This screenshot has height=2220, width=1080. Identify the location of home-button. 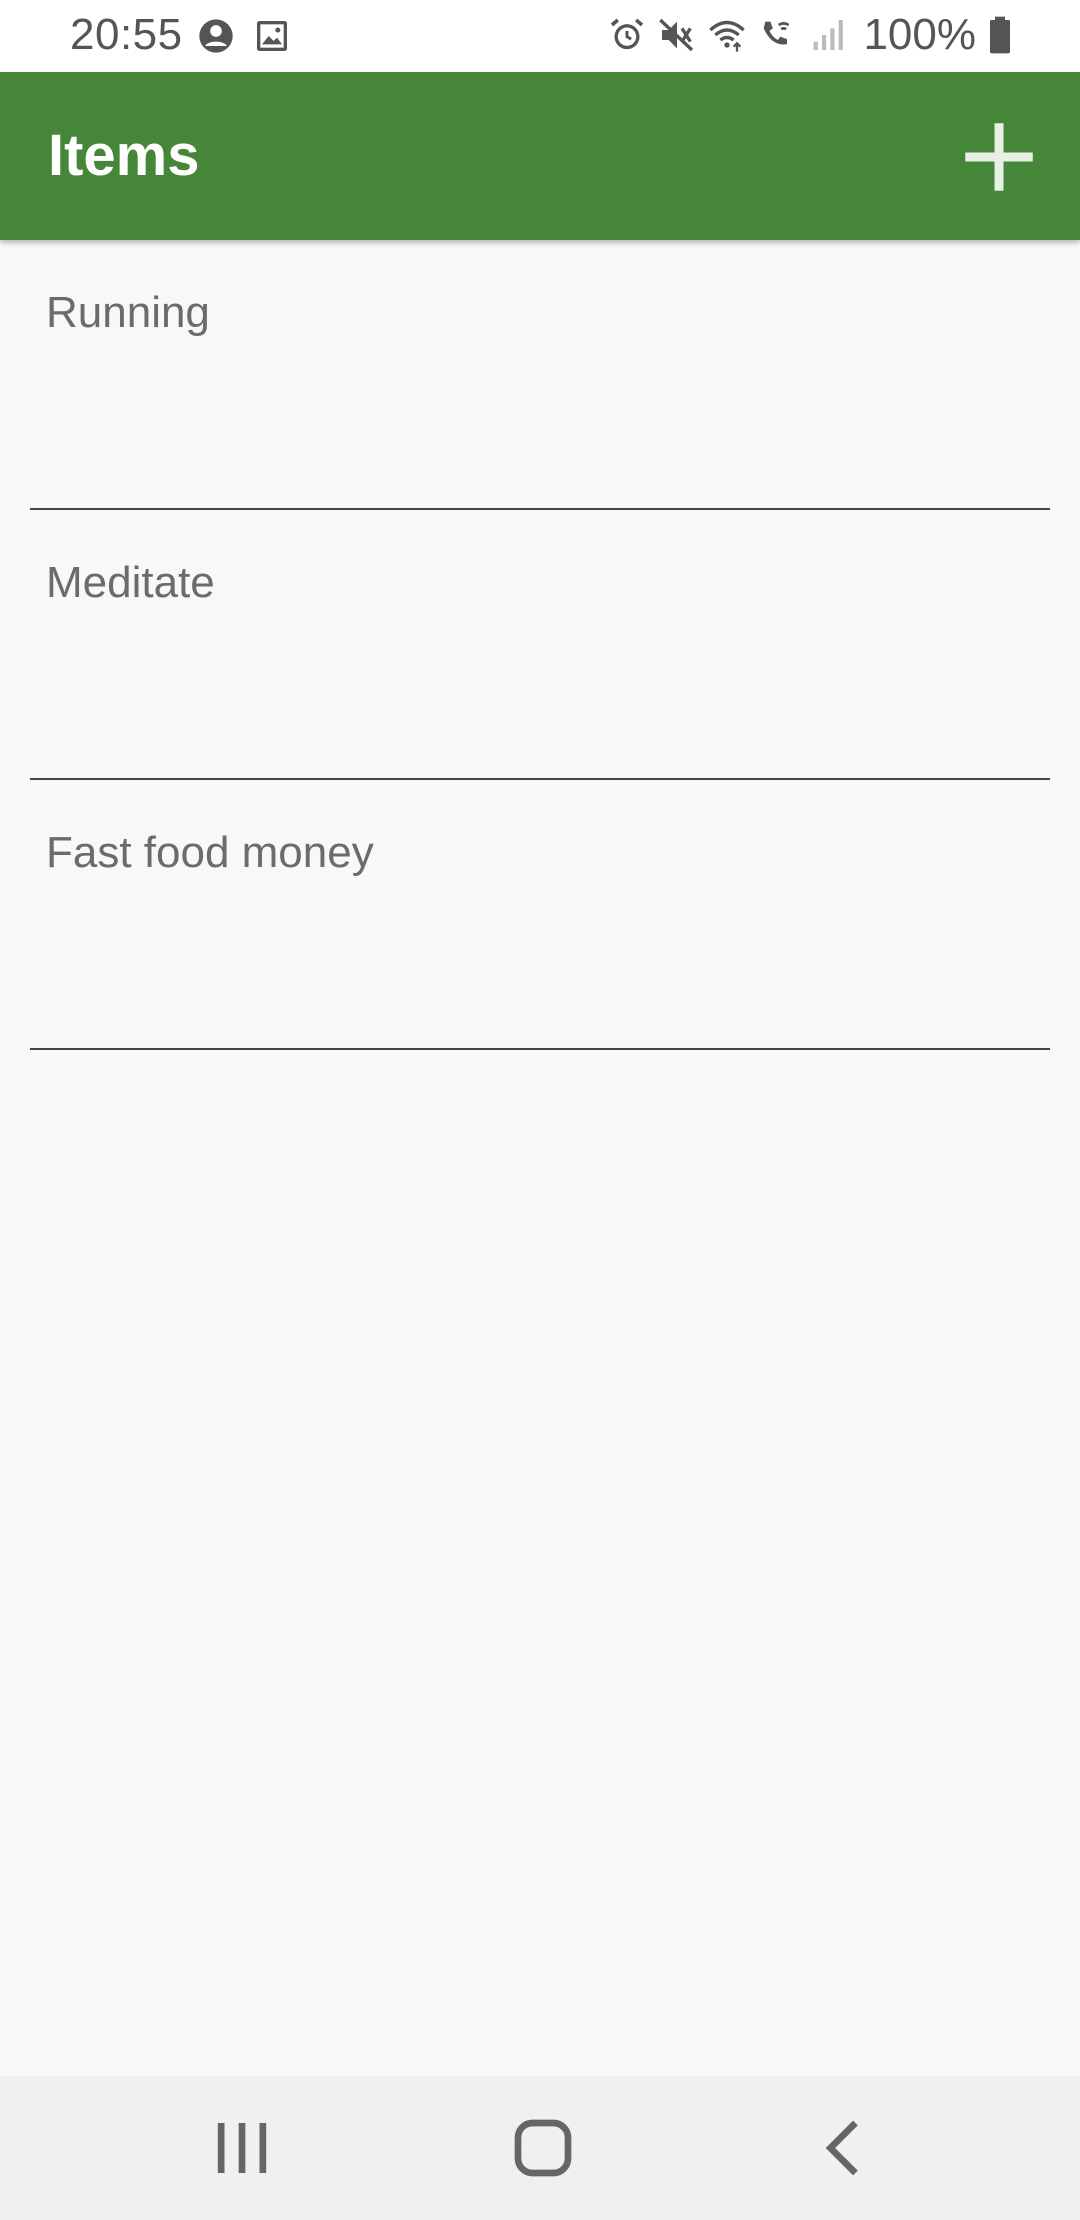
(543, 2148).